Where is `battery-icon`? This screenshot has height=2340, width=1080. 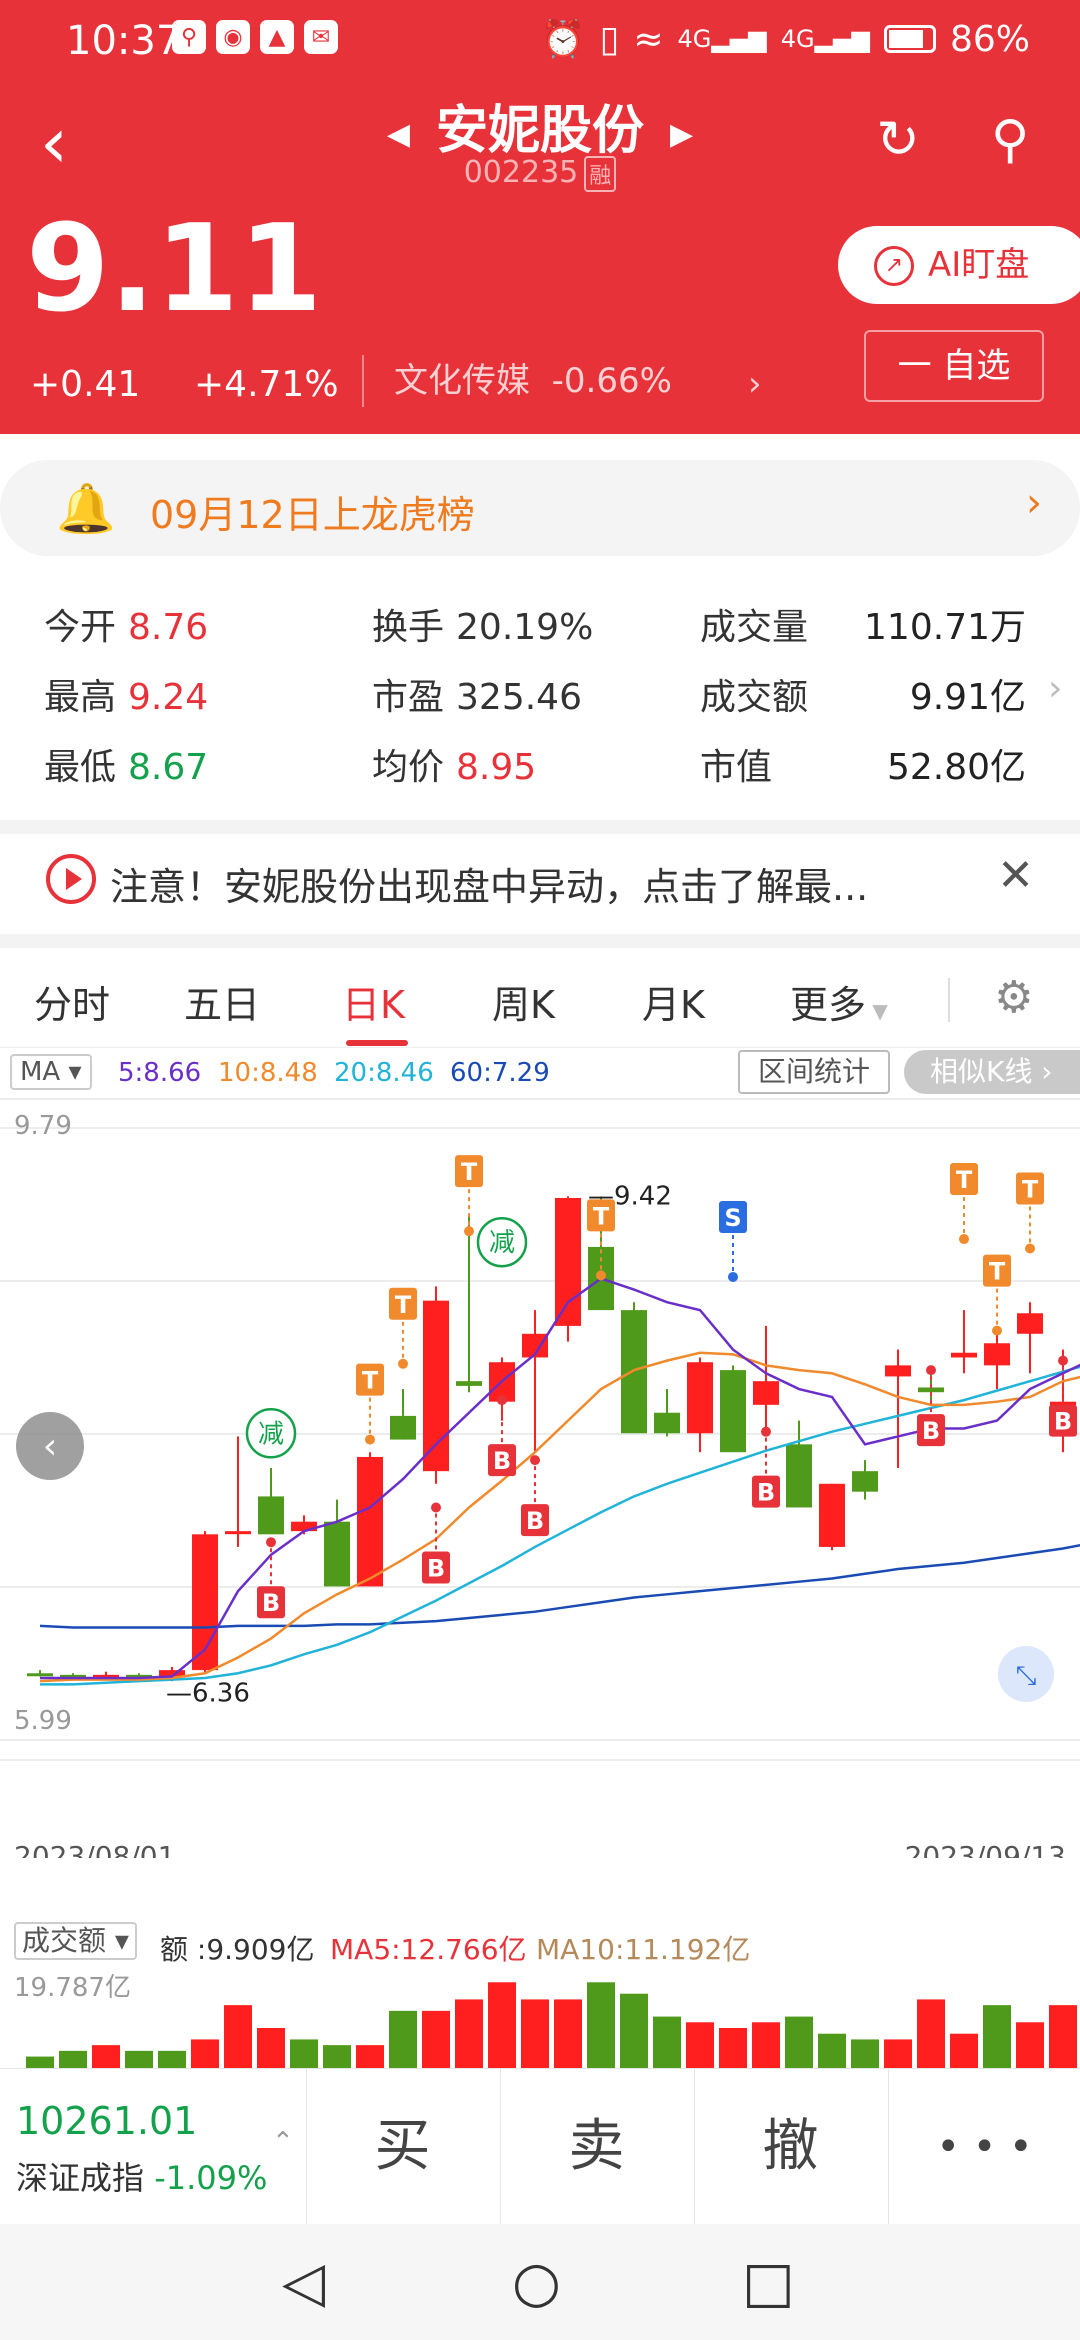
battery-icon is located at coordinates (909, 39).